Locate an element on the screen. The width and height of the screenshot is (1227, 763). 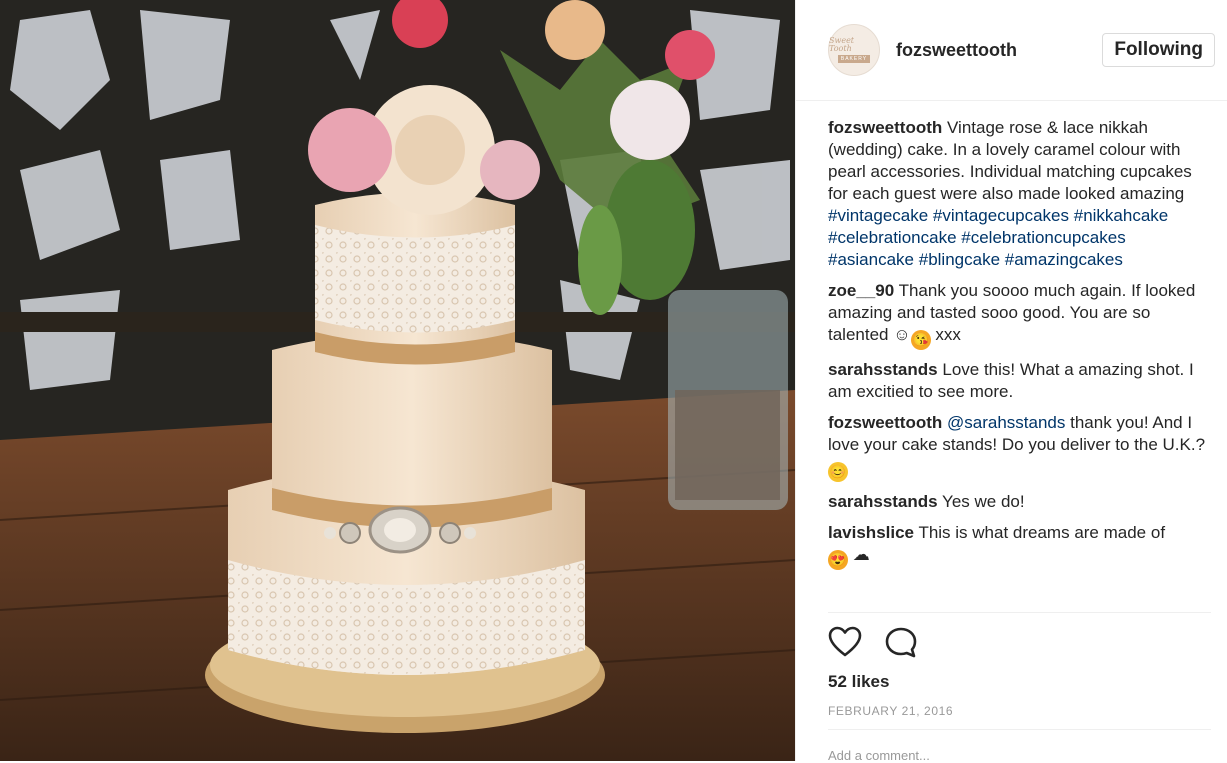
hashtag-link: #vintagecupcakes is located at coordinates (1001, 215).